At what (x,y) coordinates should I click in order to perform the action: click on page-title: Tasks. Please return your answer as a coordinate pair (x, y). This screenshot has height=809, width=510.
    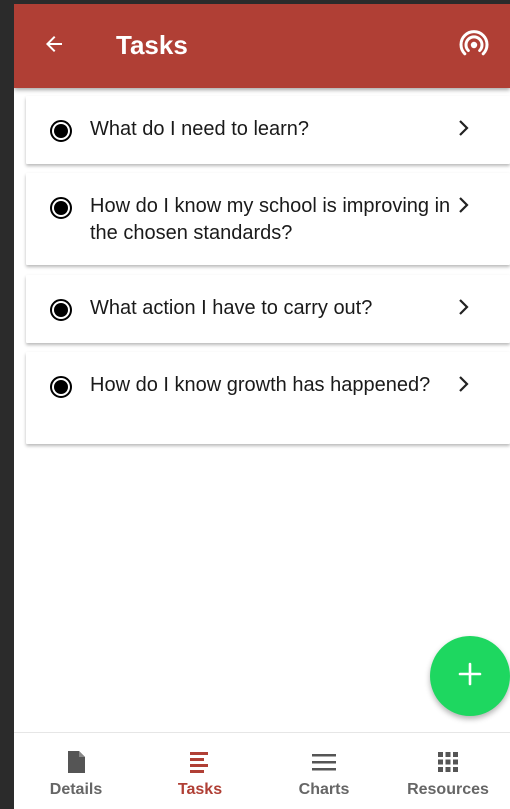
    Looking at the image, I should click on (152, 45).